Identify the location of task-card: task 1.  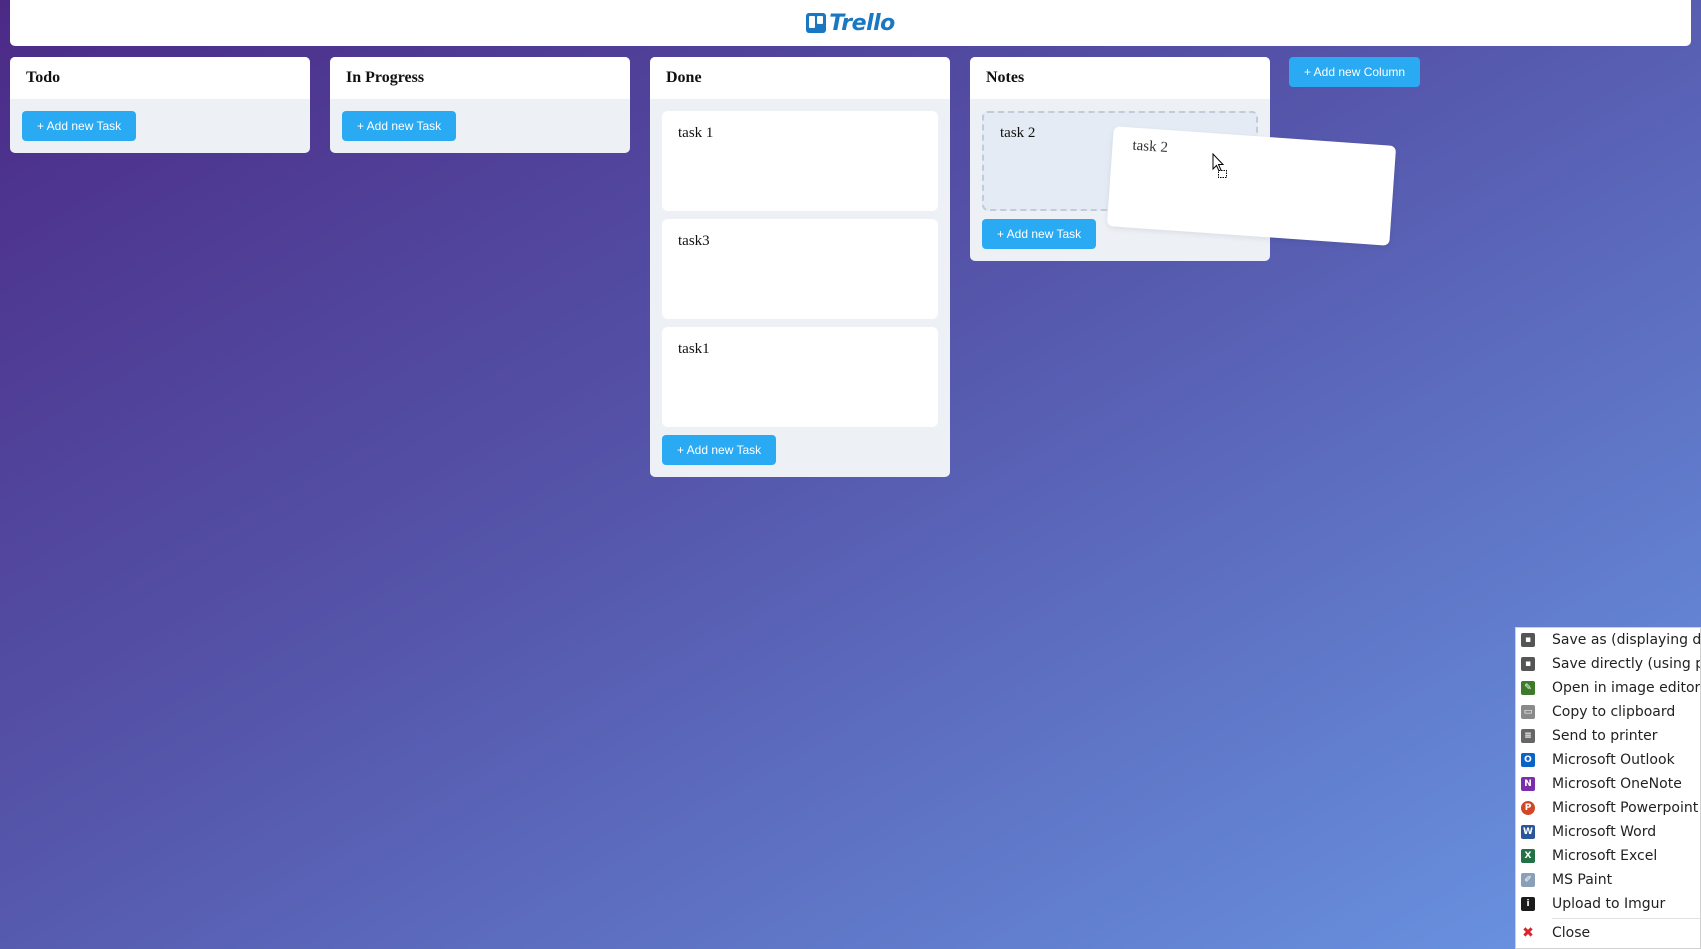
(800, 161).